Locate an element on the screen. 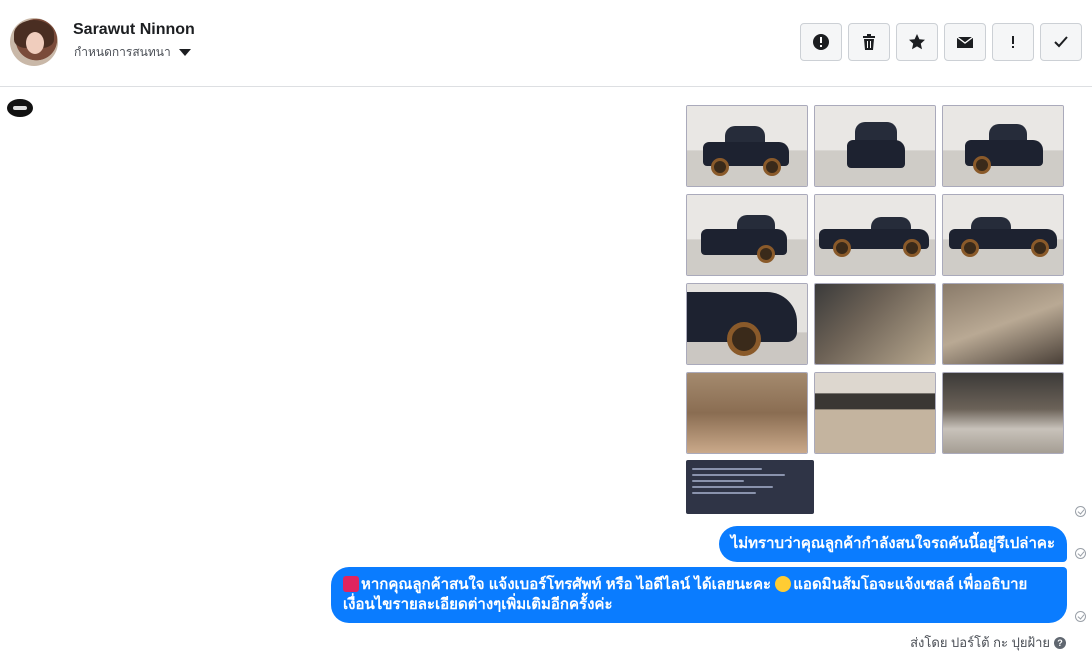  help-icon: ? is located at coordinates (1060, 642).